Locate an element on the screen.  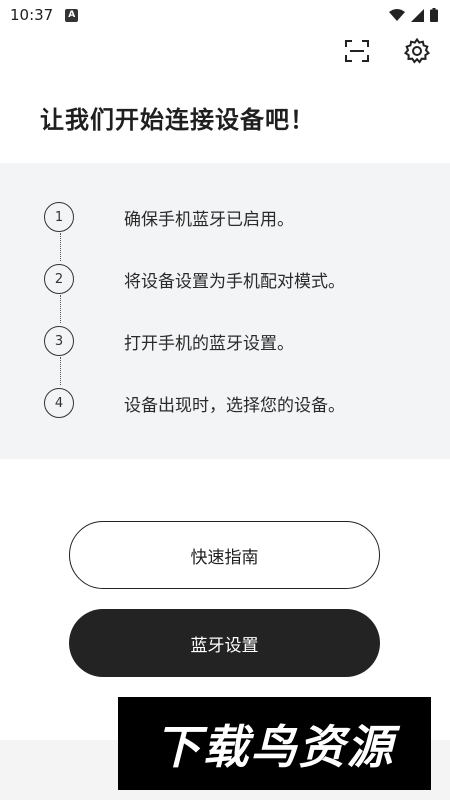
battery-icon is located at coordinates (434, 15).